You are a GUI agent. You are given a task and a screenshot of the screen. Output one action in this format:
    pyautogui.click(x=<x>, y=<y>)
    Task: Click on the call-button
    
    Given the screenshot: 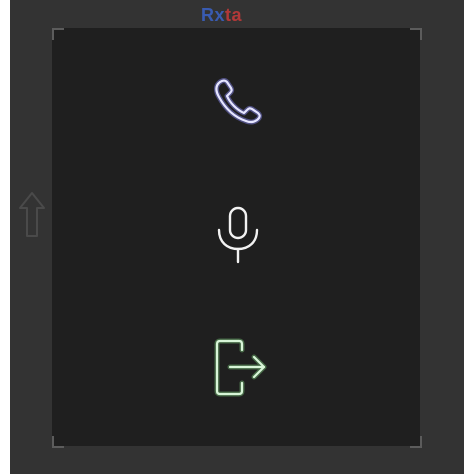 What is the action you would take?
    pyautogui.click(x=238, y=100)
    